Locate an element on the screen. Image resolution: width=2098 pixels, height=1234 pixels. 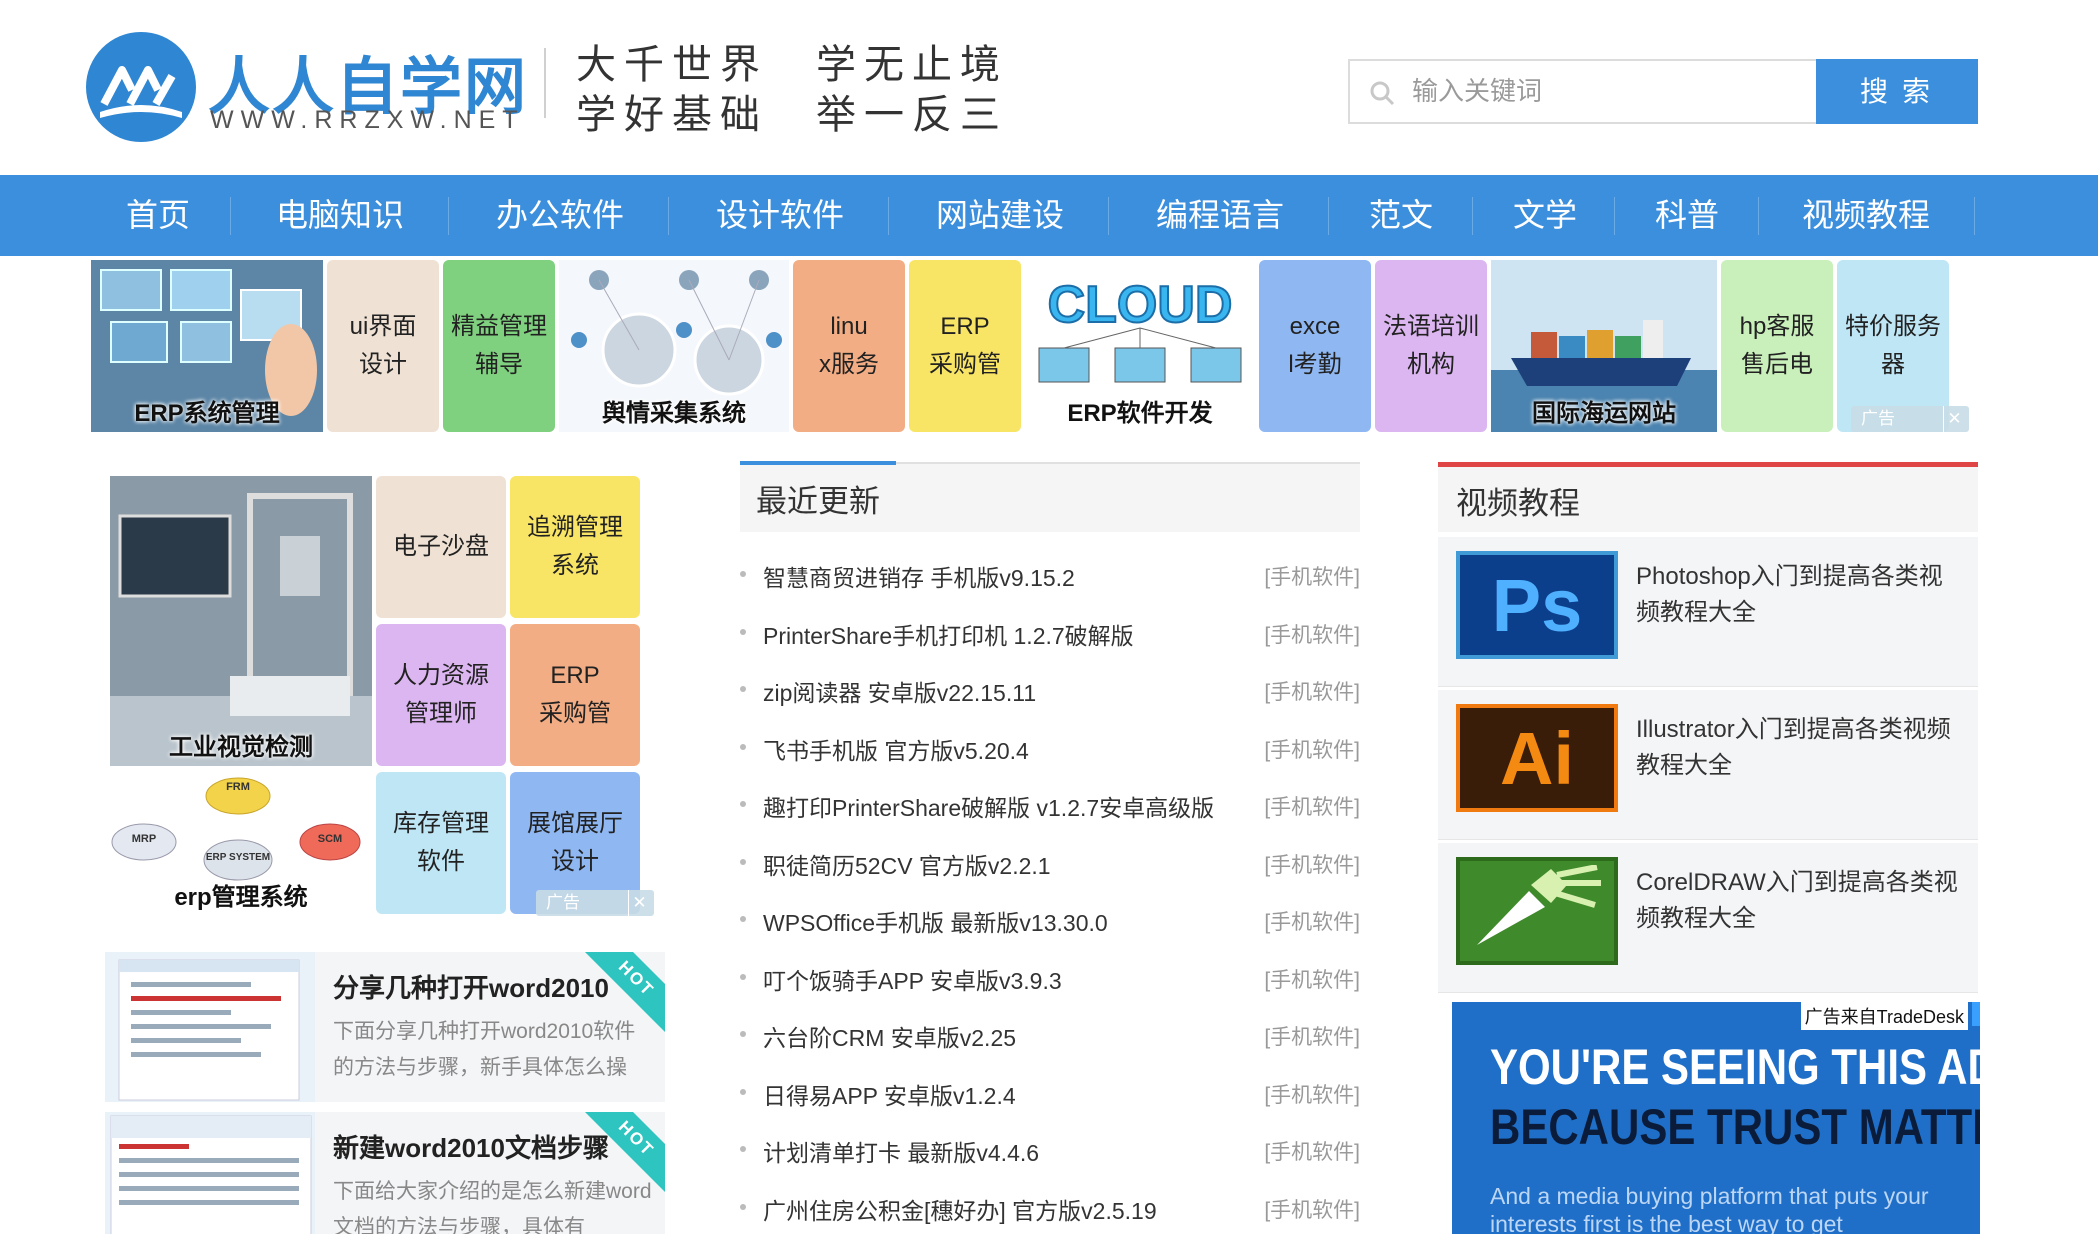
nav-item-video: 视频教程 is located at coordinates (1866, 215).